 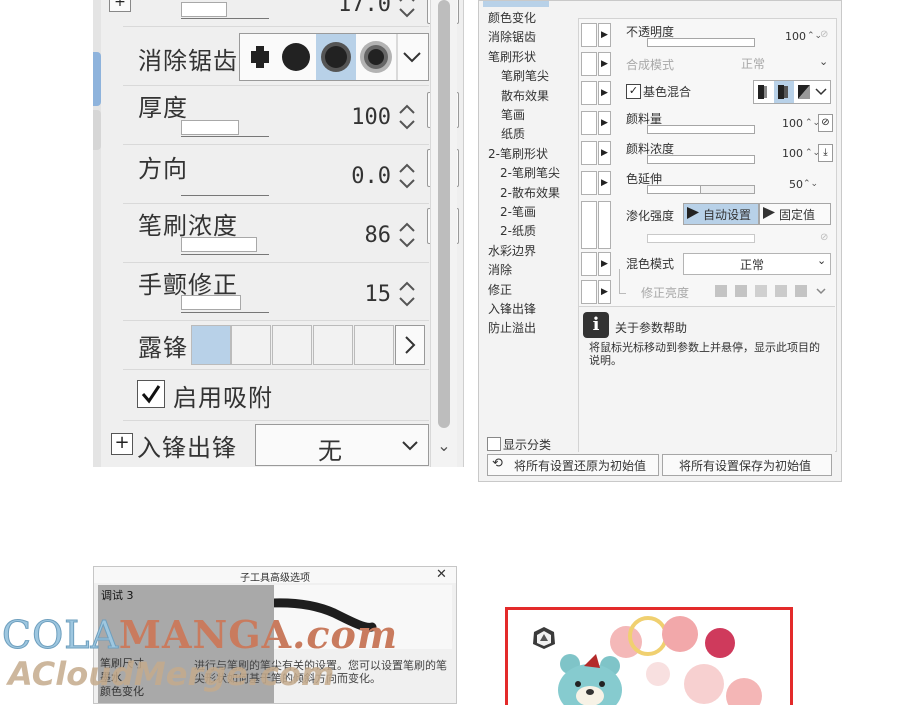 I want to click on mix-mode-dropdown: 正常 ⌄, so click(x=757, y=264).